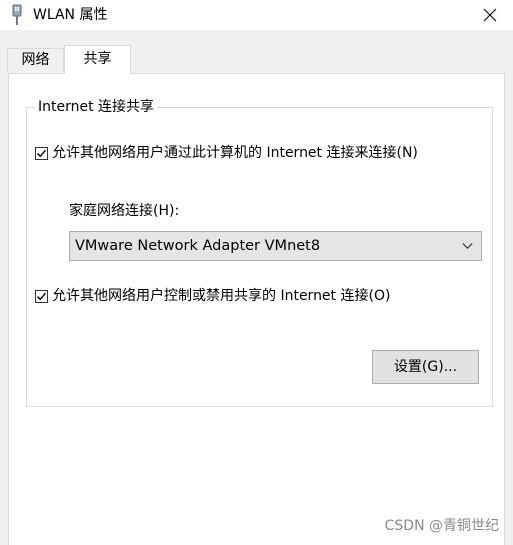 This screenshot has height=545, width=513. Describe the element at coordinates (70, 15) in the screenshot. I see `window-title: WLAN 属性` at that location.